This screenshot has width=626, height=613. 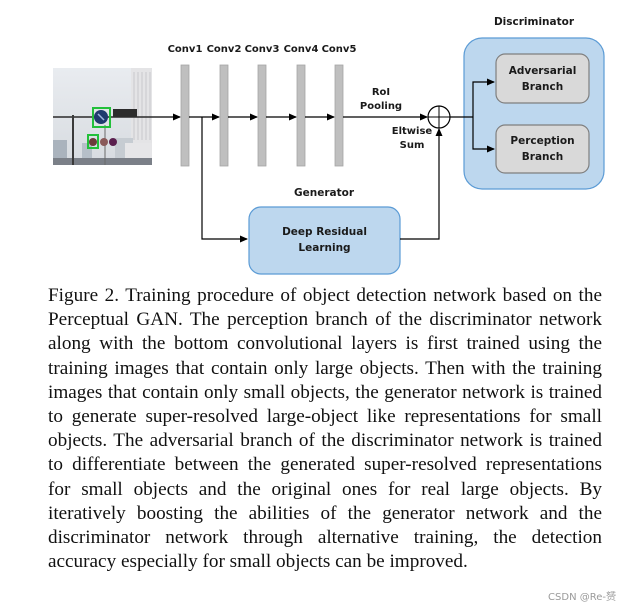 I want to click on eltwise-line1: Eltwise, so click(x=412, y=131).